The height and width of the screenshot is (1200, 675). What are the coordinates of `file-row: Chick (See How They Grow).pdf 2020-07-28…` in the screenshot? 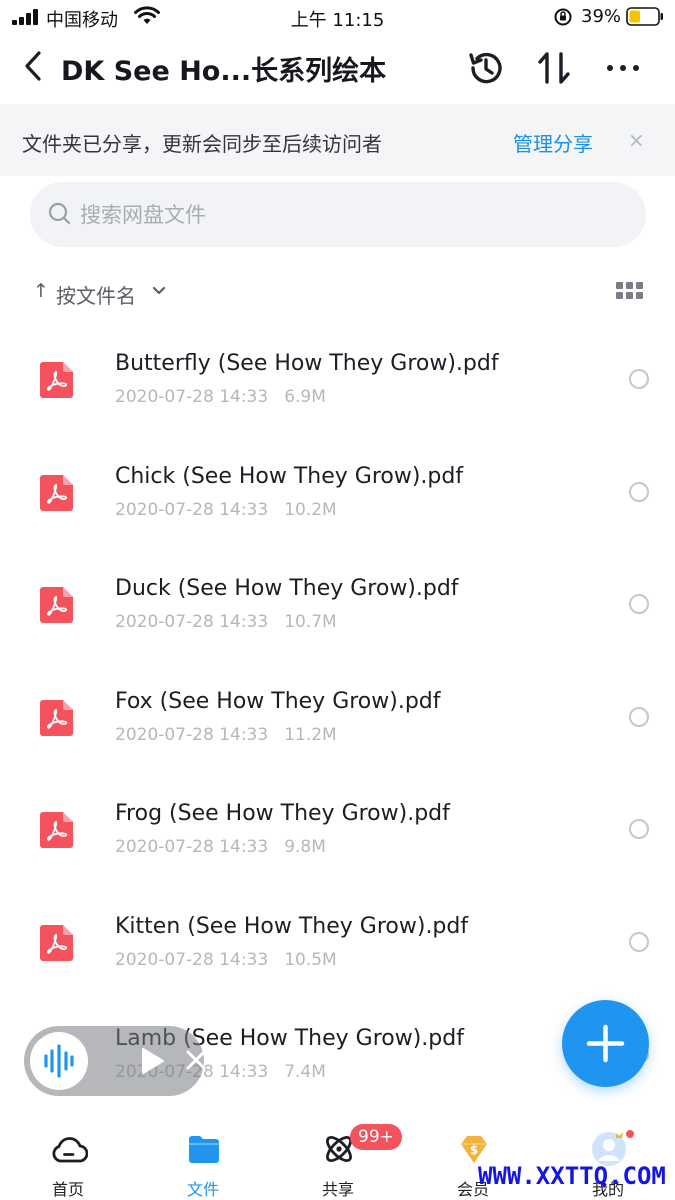 It's located at (337, 491).